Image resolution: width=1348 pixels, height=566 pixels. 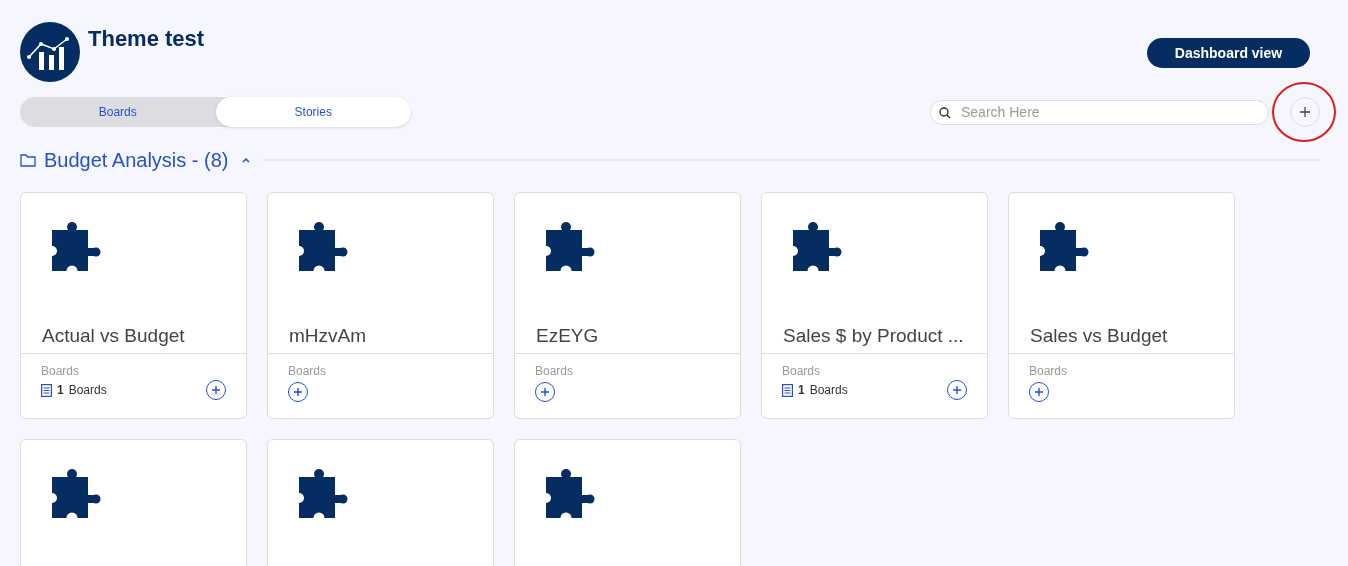 I want to click on board-card: Sales $ by Product ... Boards 1 Boards, so click(x=874, y=305).